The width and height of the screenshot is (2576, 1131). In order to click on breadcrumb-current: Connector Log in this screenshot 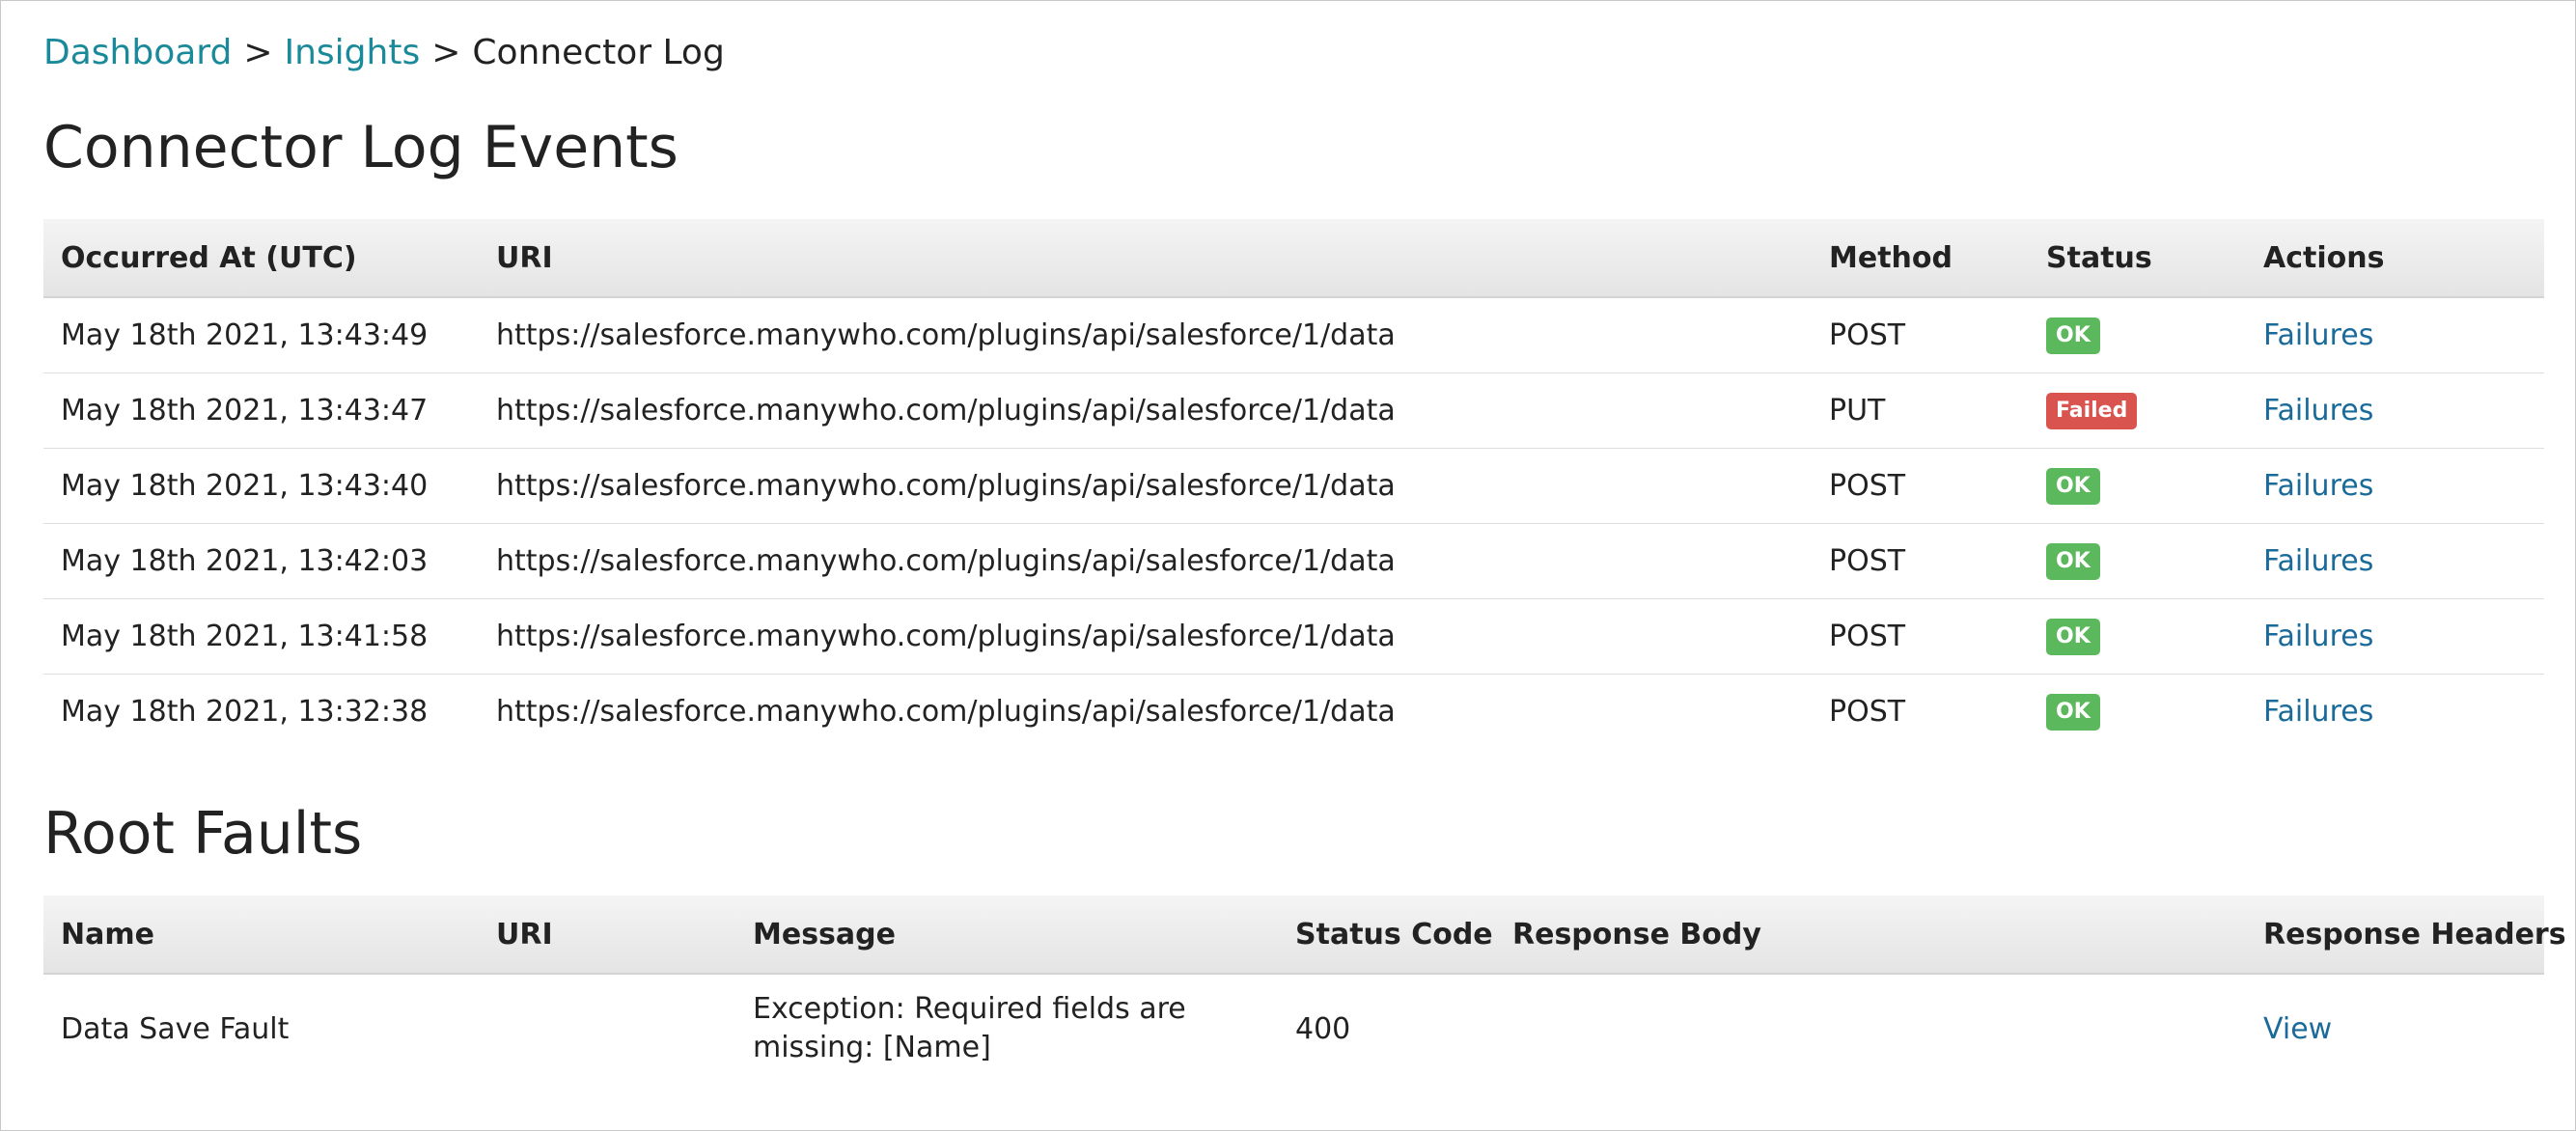, I will do `click(598, 53)`.